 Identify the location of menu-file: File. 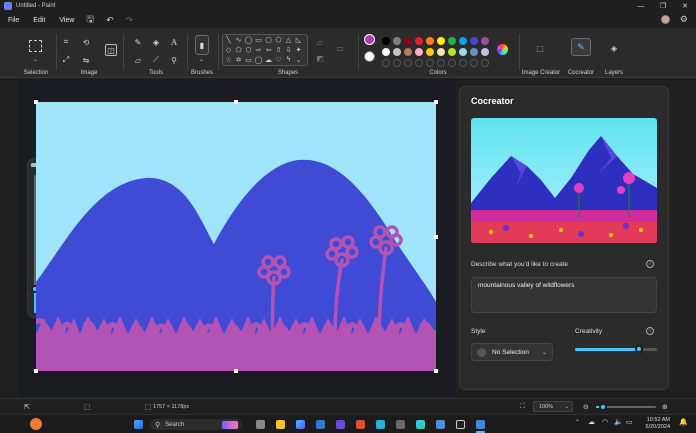
(13, 20).